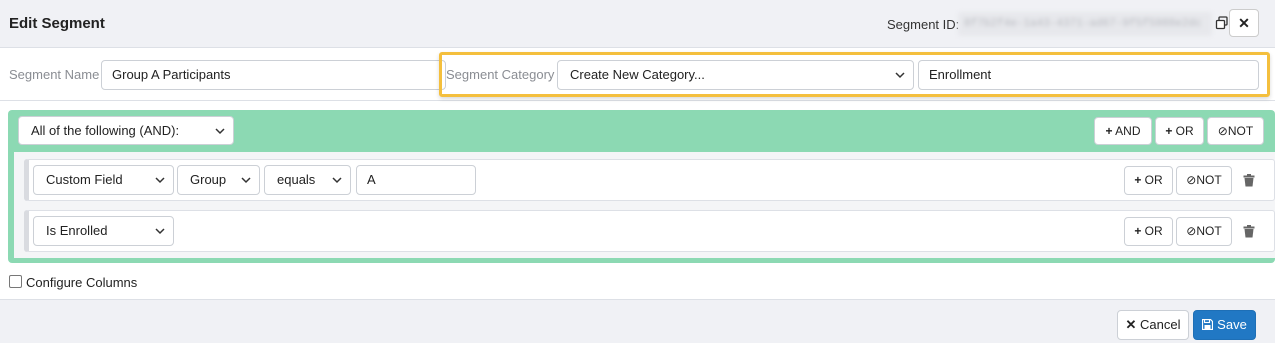 Image resolution: width=1275 pixels, height=343 pixels. I want to click on group-operator-select: All of the following (AND):, so click(126, 130).